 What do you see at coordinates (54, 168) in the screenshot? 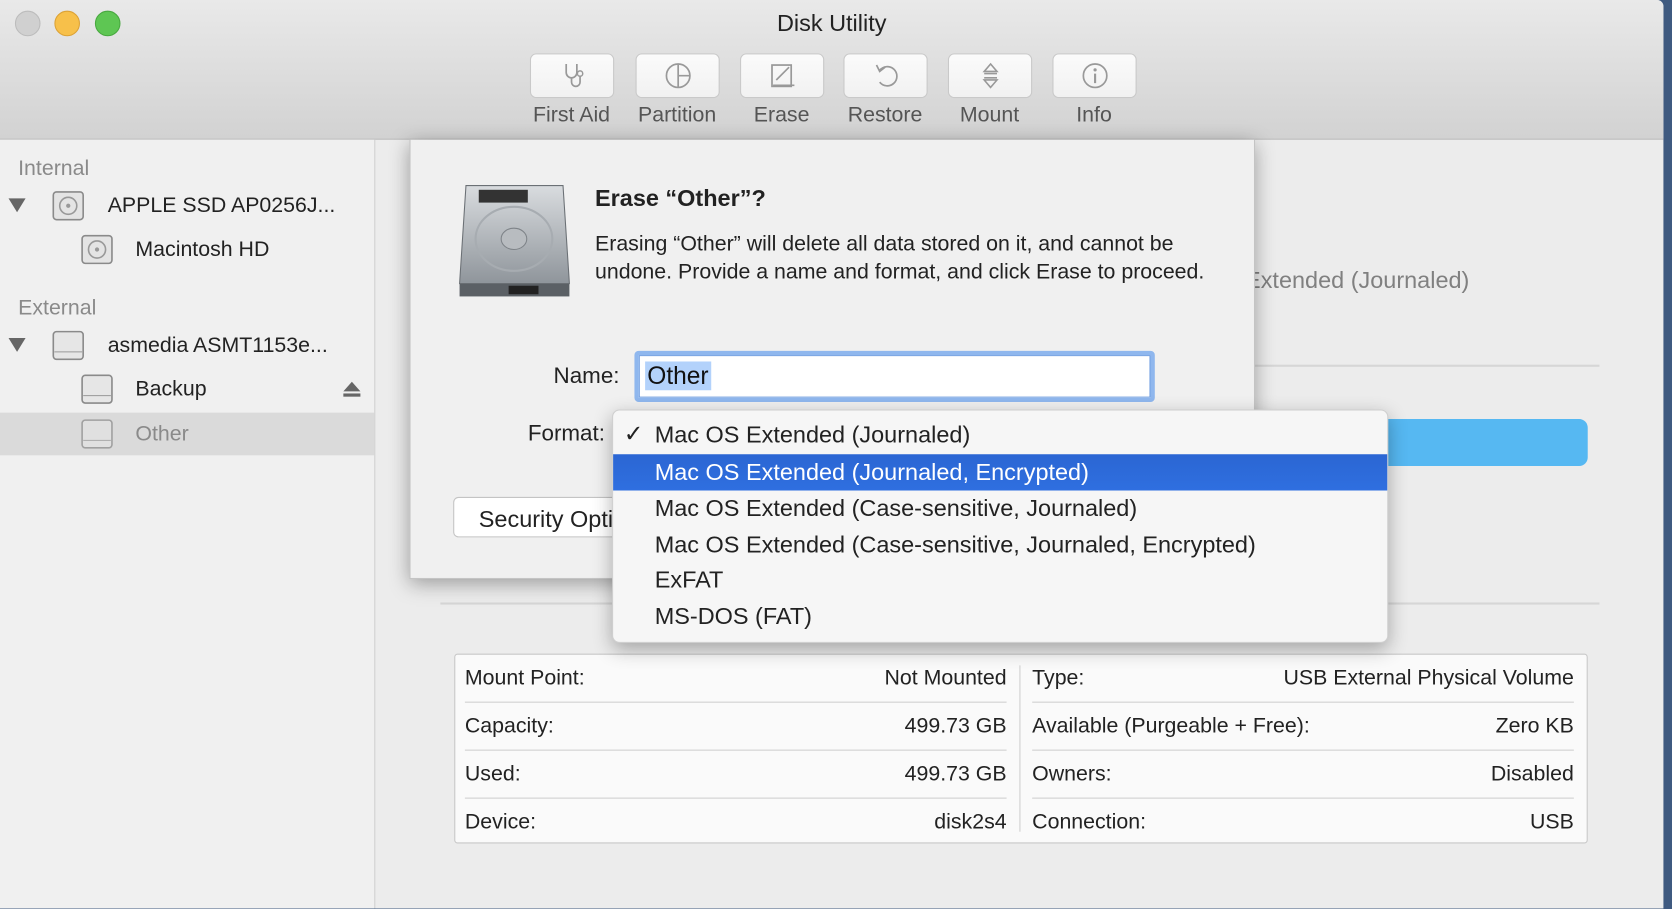
I see `section-internal: Internal` at bounding box center [54, 168].